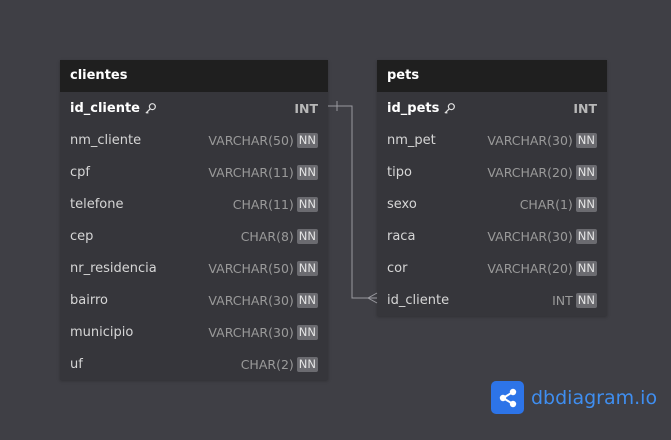 This screenshot has width=671, height=440. Describe the element at coordinates (594, 397) in the screenshot. I see `logo-text: dbdiagram.io` at that location.